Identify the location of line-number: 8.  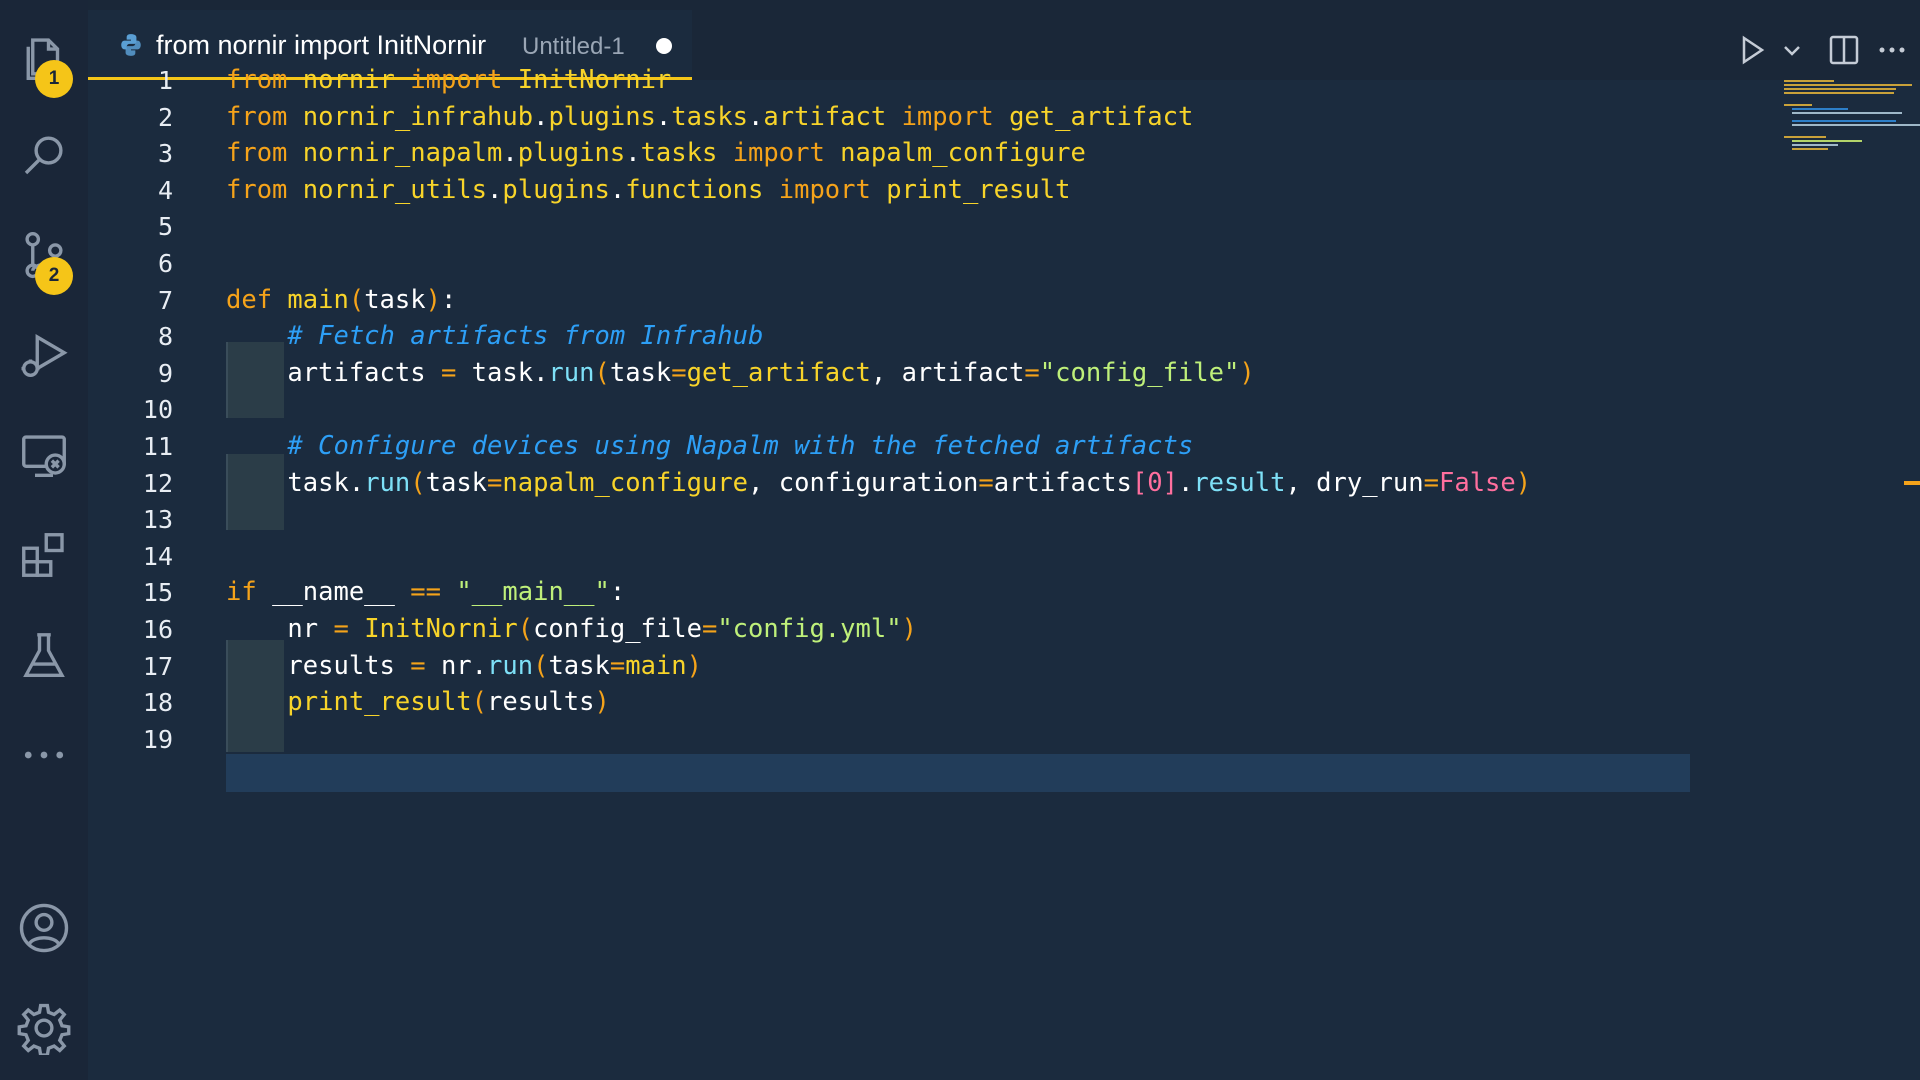
(165, 337).